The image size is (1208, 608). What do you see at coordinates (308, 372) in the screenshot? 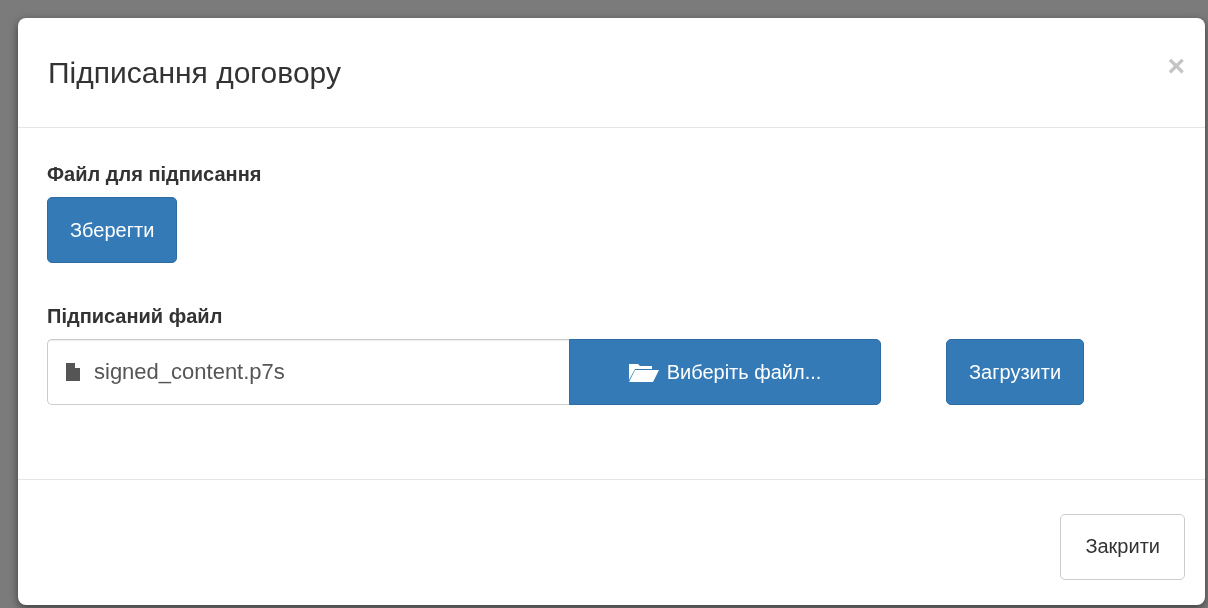
I see `file-input-field: signed_content.p7s` at bounding box center [308, 372].